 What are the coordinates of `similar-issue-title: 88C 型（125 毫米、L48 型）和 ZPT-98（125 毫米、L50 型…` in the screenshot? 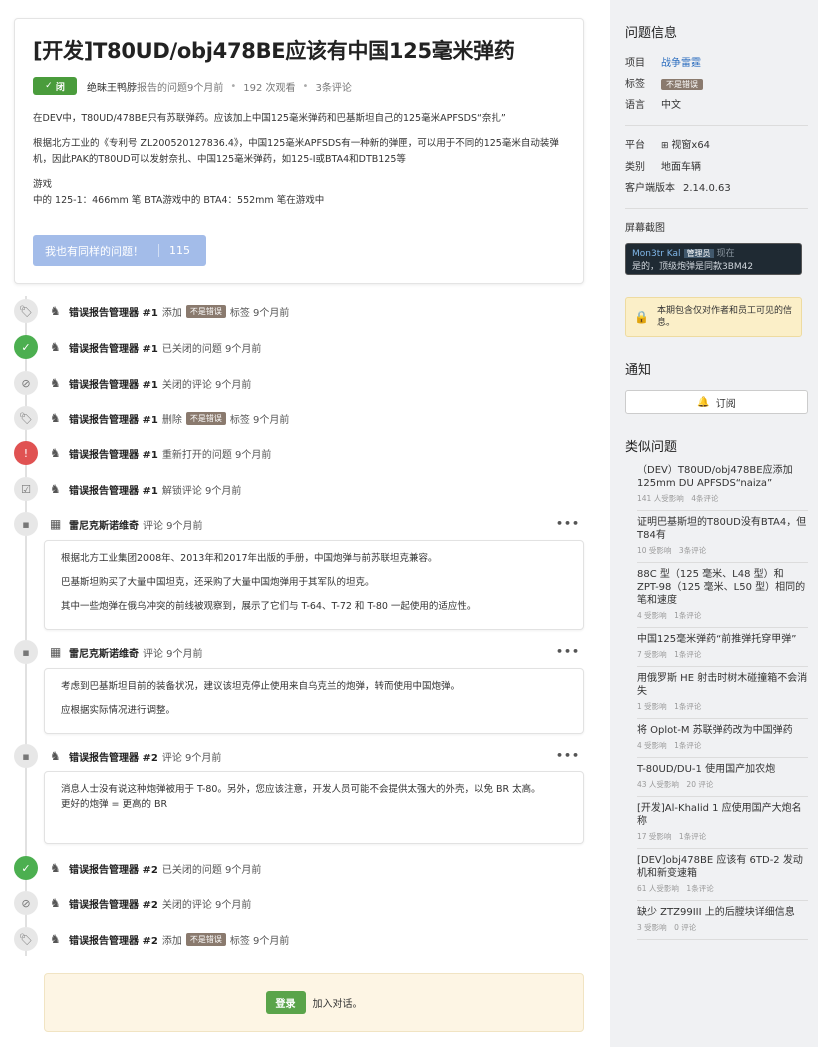 It's located at (722, 587).